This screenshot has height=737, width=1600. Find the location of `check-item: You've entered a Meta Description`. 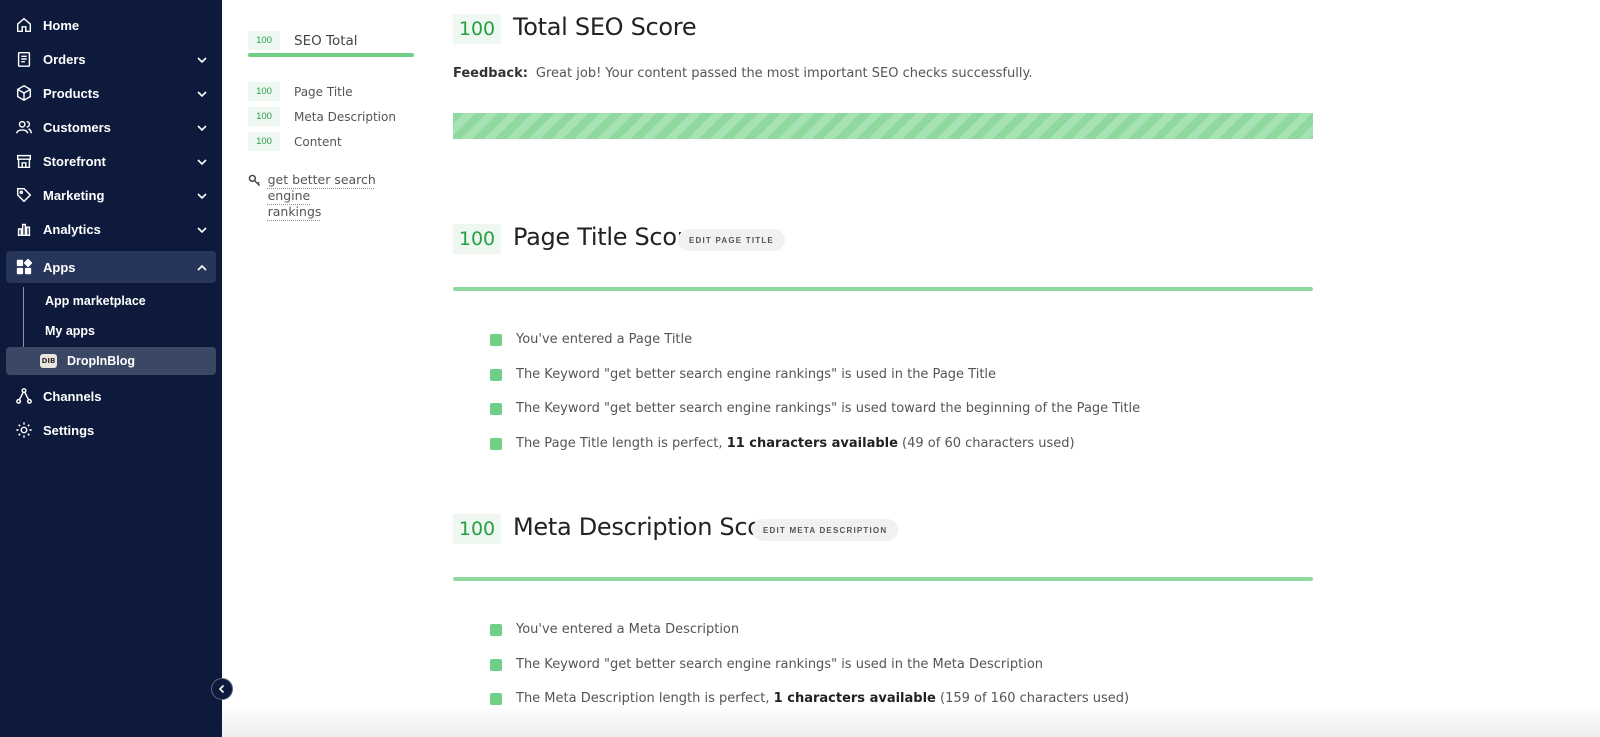

check-item: You've entered a Meta Description is located at coordinates (614, 629).